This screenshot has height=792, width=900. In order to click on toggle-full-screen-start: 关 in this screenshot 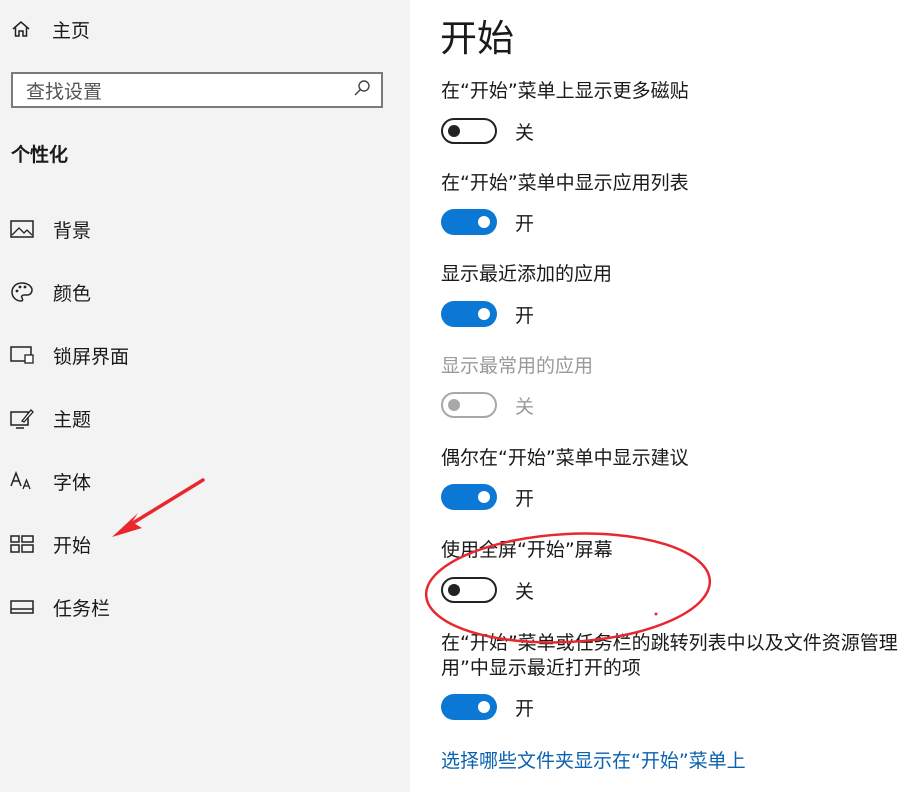, I will do `click(487, 590)`.